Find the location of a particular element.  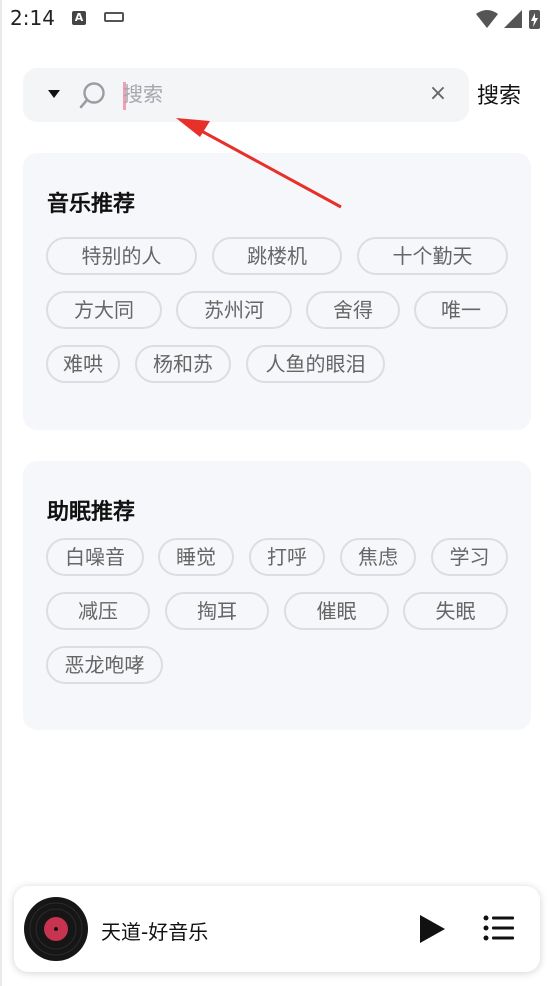

sleep-tag: 催眠 is located at coordinates (336, 611).